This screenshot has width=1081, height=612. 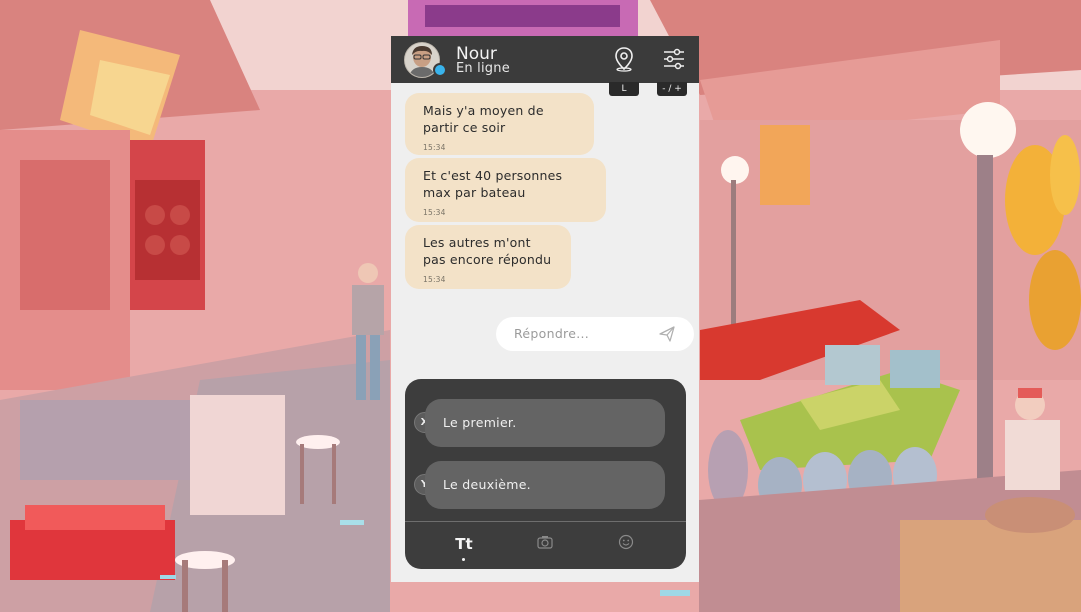 I want to click on choice-label: Le deuxième., so click(x=487, y=484).